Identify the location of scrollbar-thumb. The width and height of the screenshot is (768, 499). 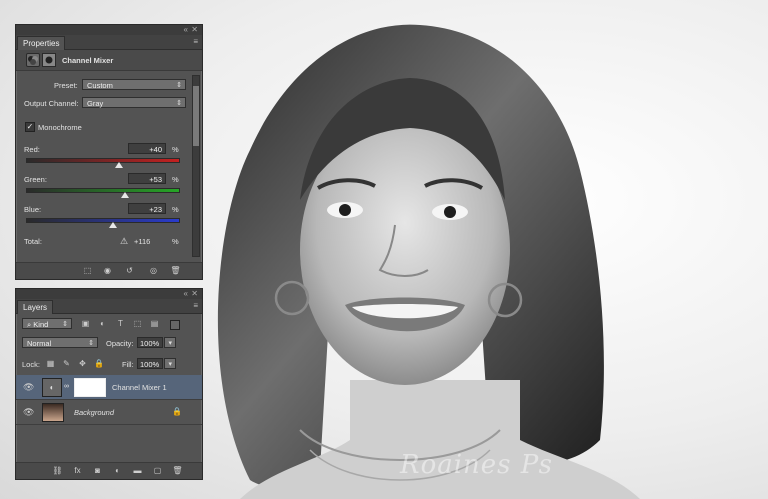
(196, 116).